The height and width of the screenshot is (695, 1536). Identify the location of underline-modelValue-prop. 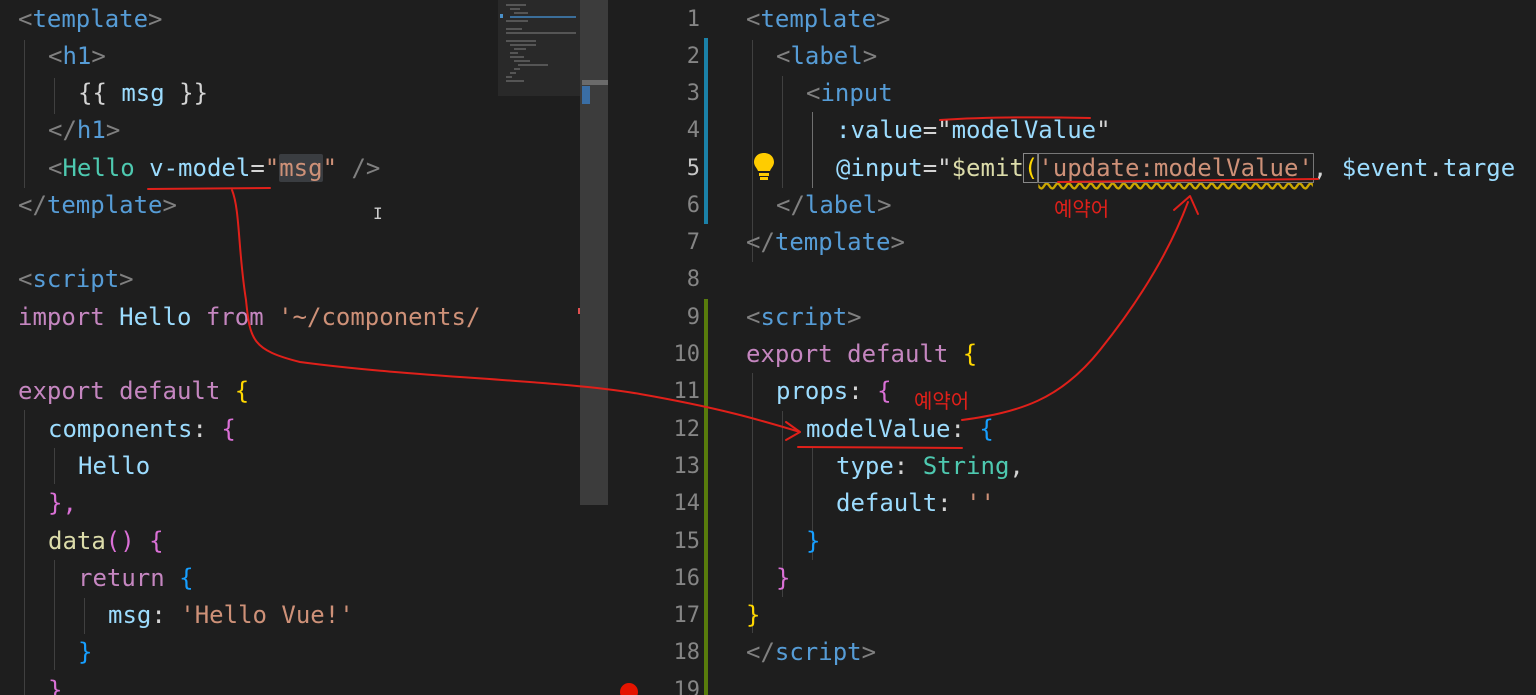
(880, 447).